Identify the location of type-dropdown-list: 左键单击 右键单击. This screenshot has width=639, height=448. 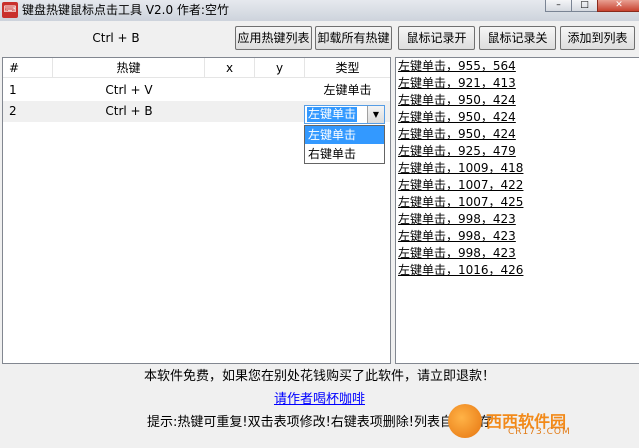
(344, 144).